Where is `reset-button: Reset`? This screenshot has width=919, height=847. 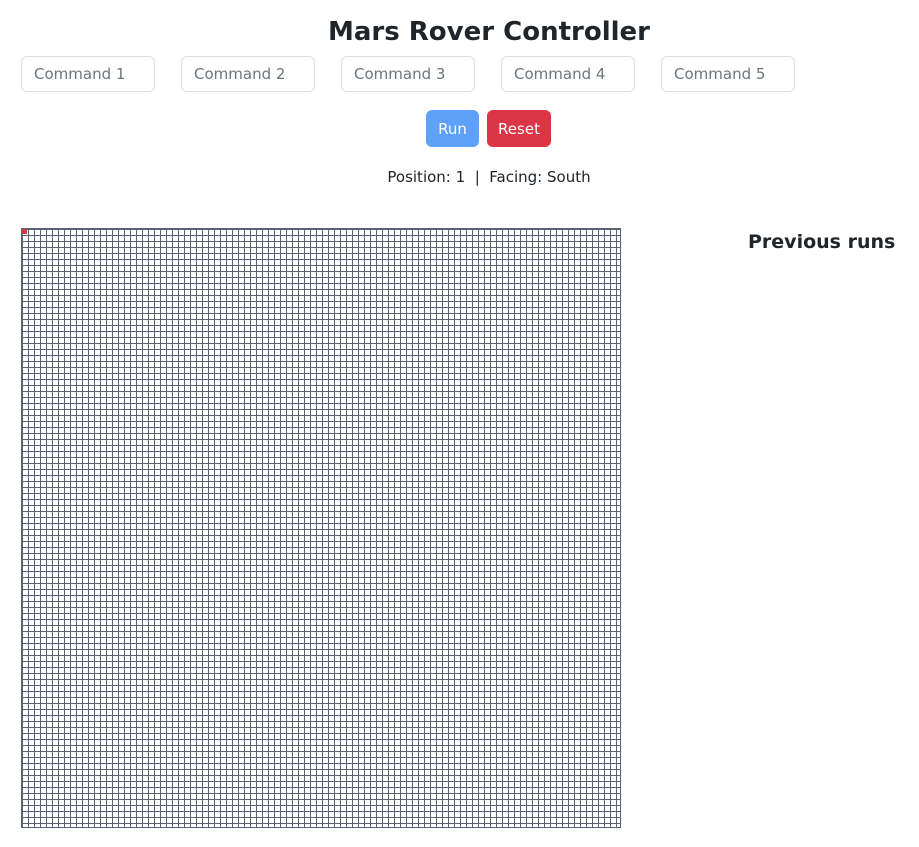
reset-button: Reset is located at coordinates (519, 128).